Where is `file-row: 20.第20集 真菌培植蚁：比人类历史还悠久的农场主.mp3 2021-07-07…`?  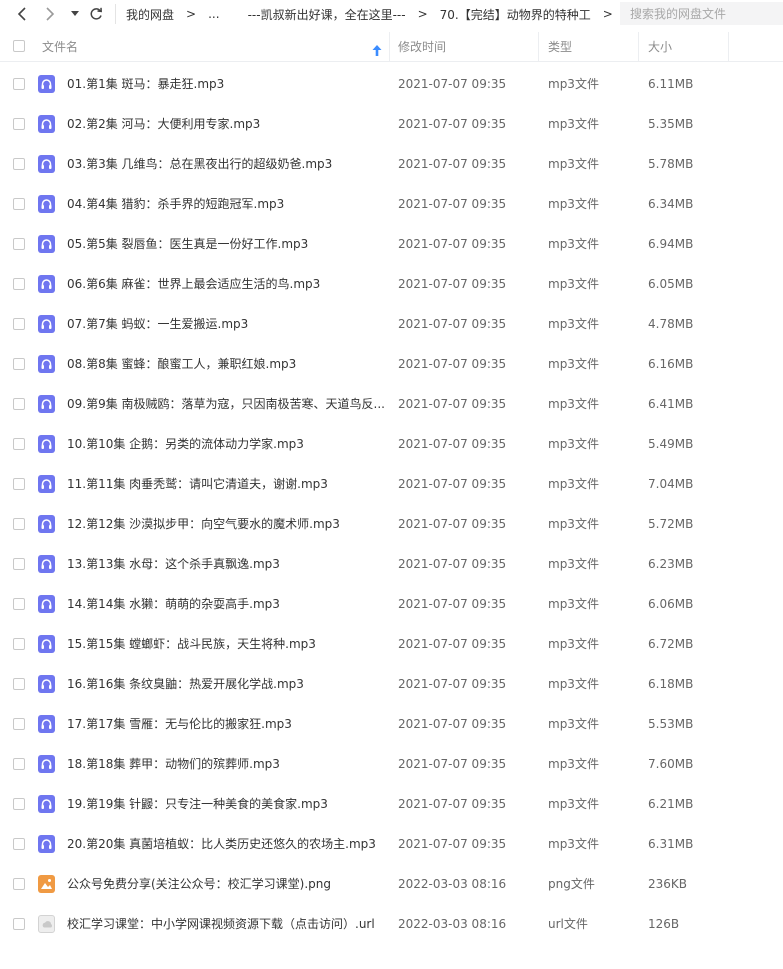
file-row: 20.第20集 真菌培植蚁：比人类历史还悠久的农场主.mp3 2021-07-07… is located at coordinates (391, 844).